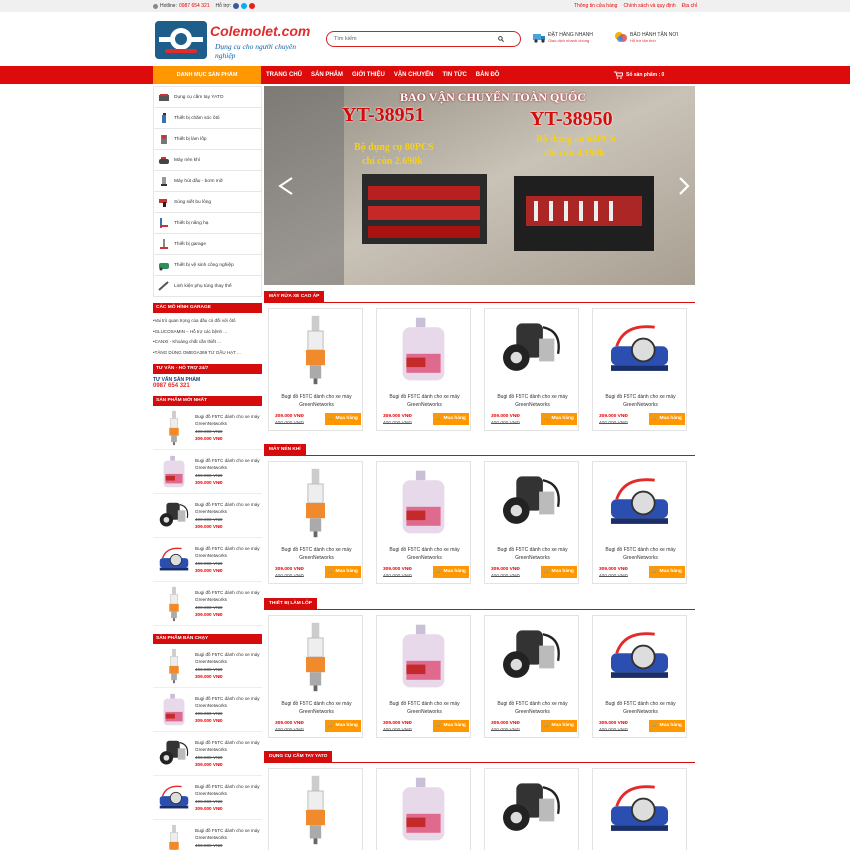  What do you see at coordinates (285, 450) in the screenshot?
I see `section-title: MÁY NÉN KHÍ` at bounding box center [285, 450].